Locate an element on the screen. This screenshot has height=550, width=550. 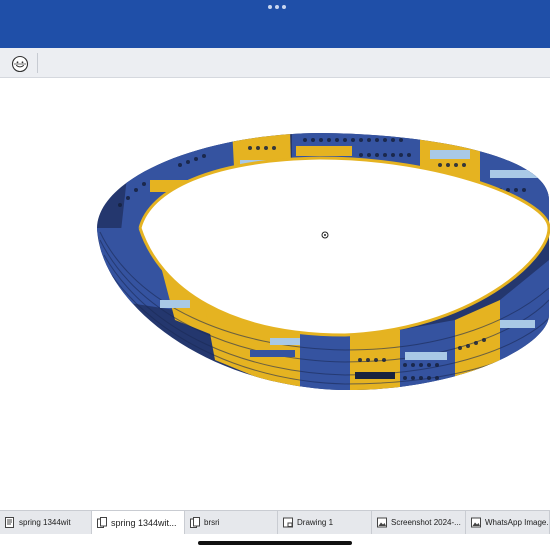
toolbar is located at coordinates (275, 63).